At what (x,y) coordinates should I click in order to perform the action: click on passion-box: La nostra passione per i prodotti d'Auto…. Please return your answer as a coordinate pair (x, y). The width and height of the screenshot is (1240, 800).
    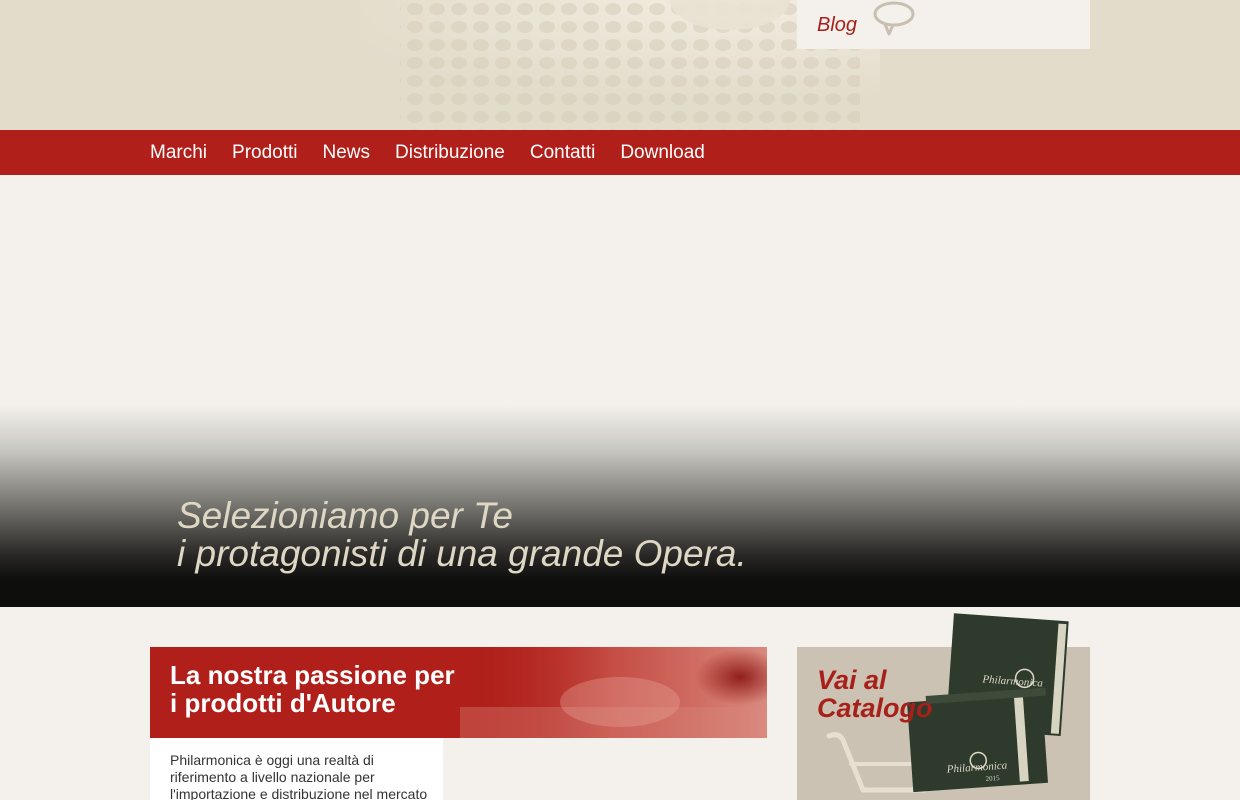
    Looking at the image, I should click on (458, 692).